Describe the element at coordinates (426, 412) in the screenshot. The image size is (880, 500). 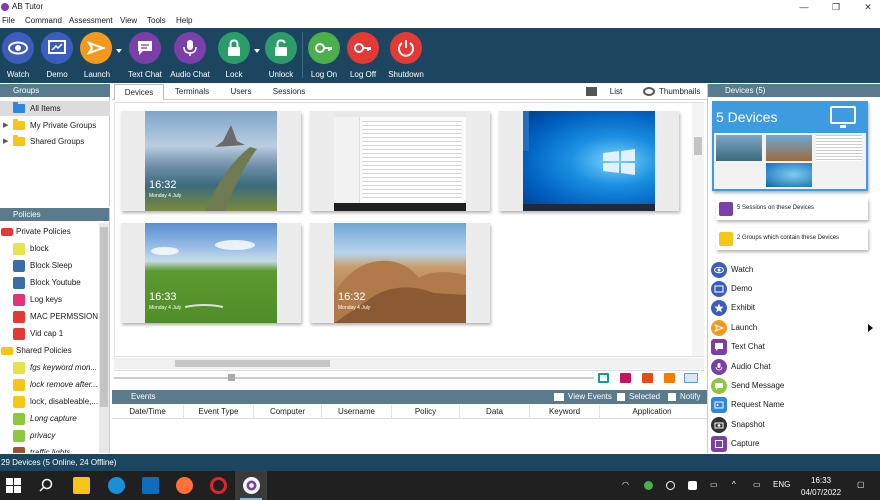
I see `column-header: Policy` at that location.